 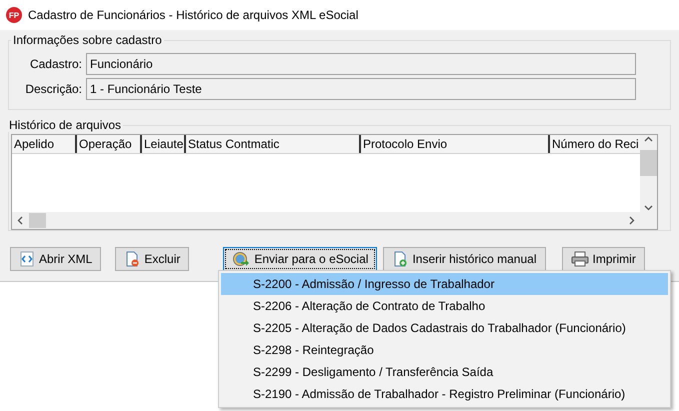 I want to click on window-title: Cadastro de Funcionários - Histórico de arquivos XML eSocial, so click(x=193, y=15).